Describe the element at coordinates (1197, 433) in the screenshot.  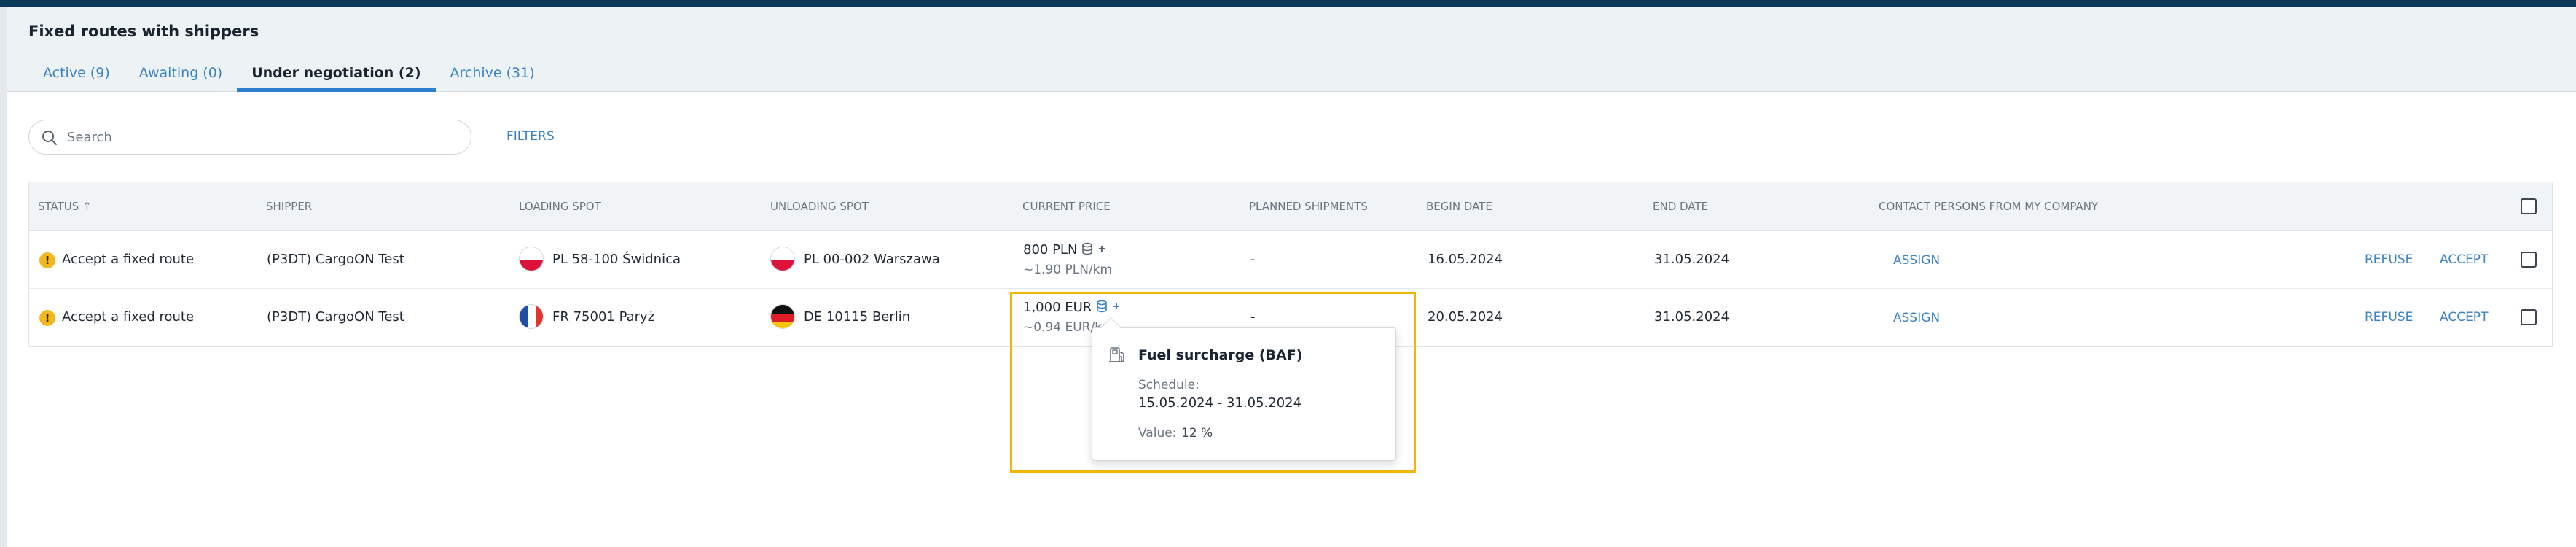
I see `value-amount: 12 %` at that location.